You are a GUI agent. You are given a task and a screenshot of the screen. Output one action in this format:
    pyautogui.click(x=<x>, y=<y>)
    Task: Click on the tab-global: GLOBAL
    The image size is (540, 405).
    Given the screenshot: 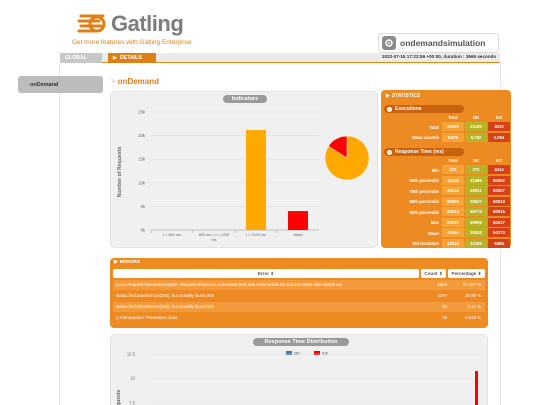 What is the action you would take?
    pyautogui.click(x=81, y=58)
    